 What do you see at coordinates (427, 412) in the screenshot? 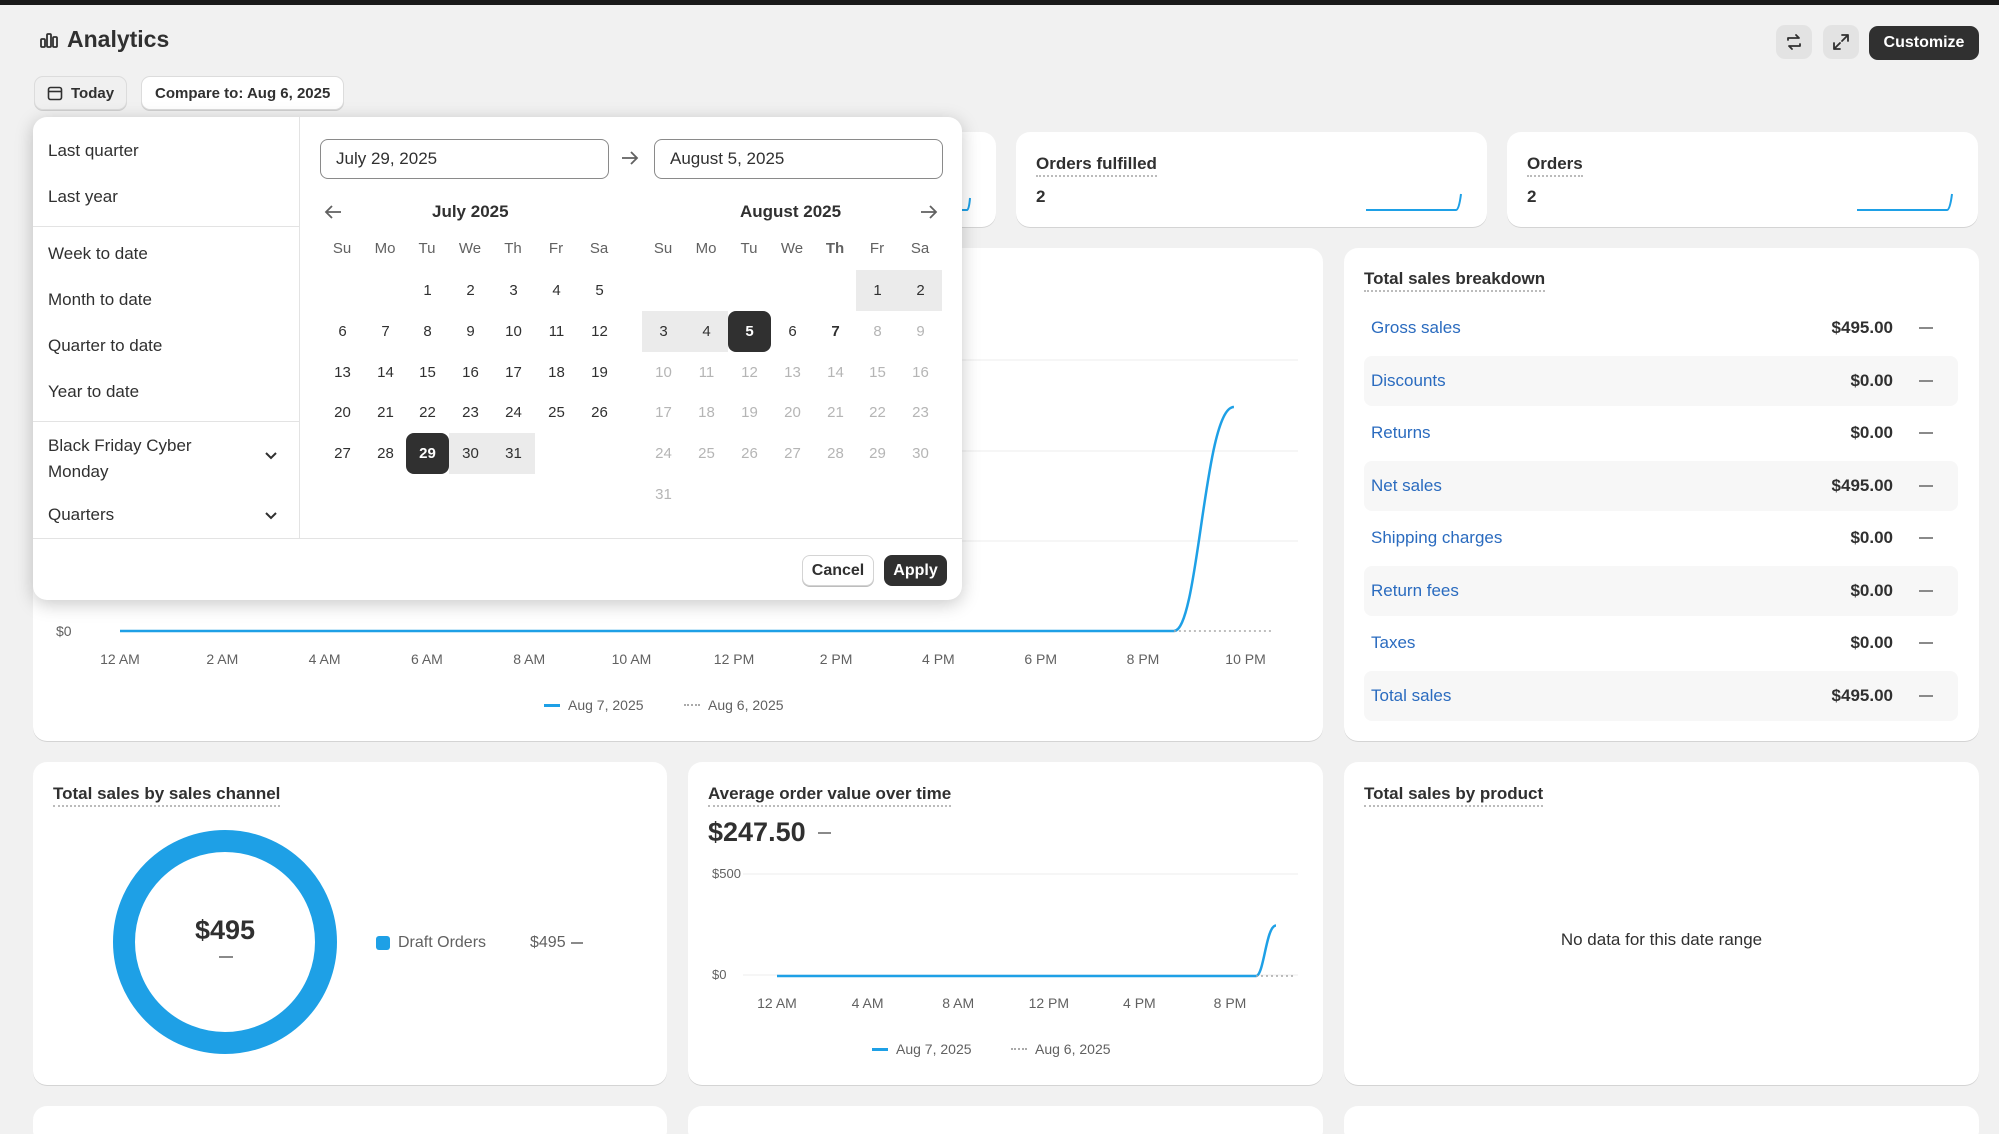
I see `calendar-day: 22` at bounding box center [427, 412].